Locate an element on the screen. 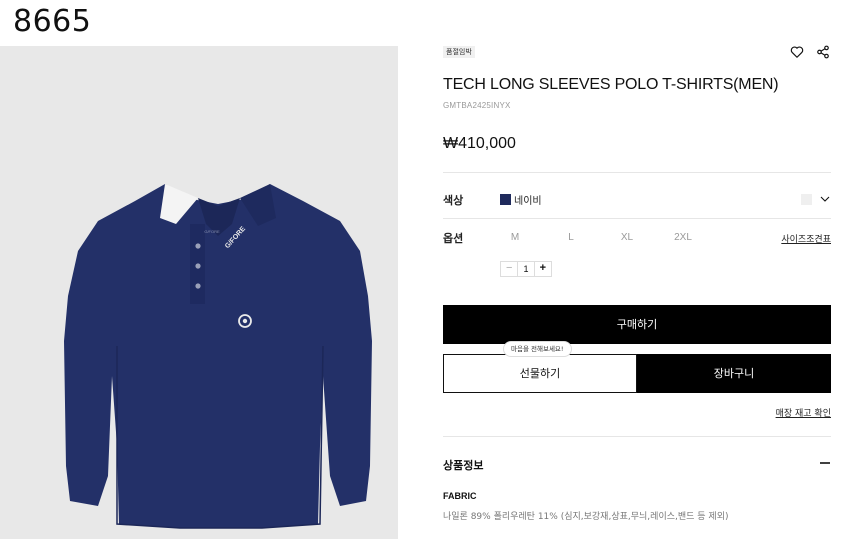 The image size is (860, 539). quantity-stepper: − 1 + is located at coordinates (526, 269).